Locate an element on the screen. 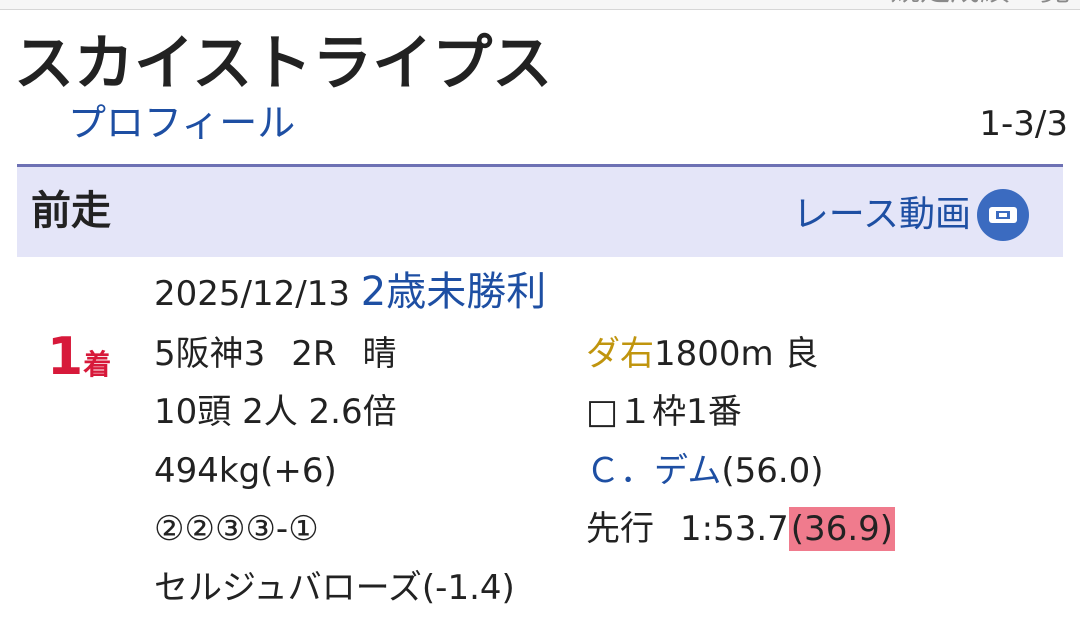 The image size is (1080, 623). top-nav-strip: 競走成績一覧 is located at coordinates (540, 5).